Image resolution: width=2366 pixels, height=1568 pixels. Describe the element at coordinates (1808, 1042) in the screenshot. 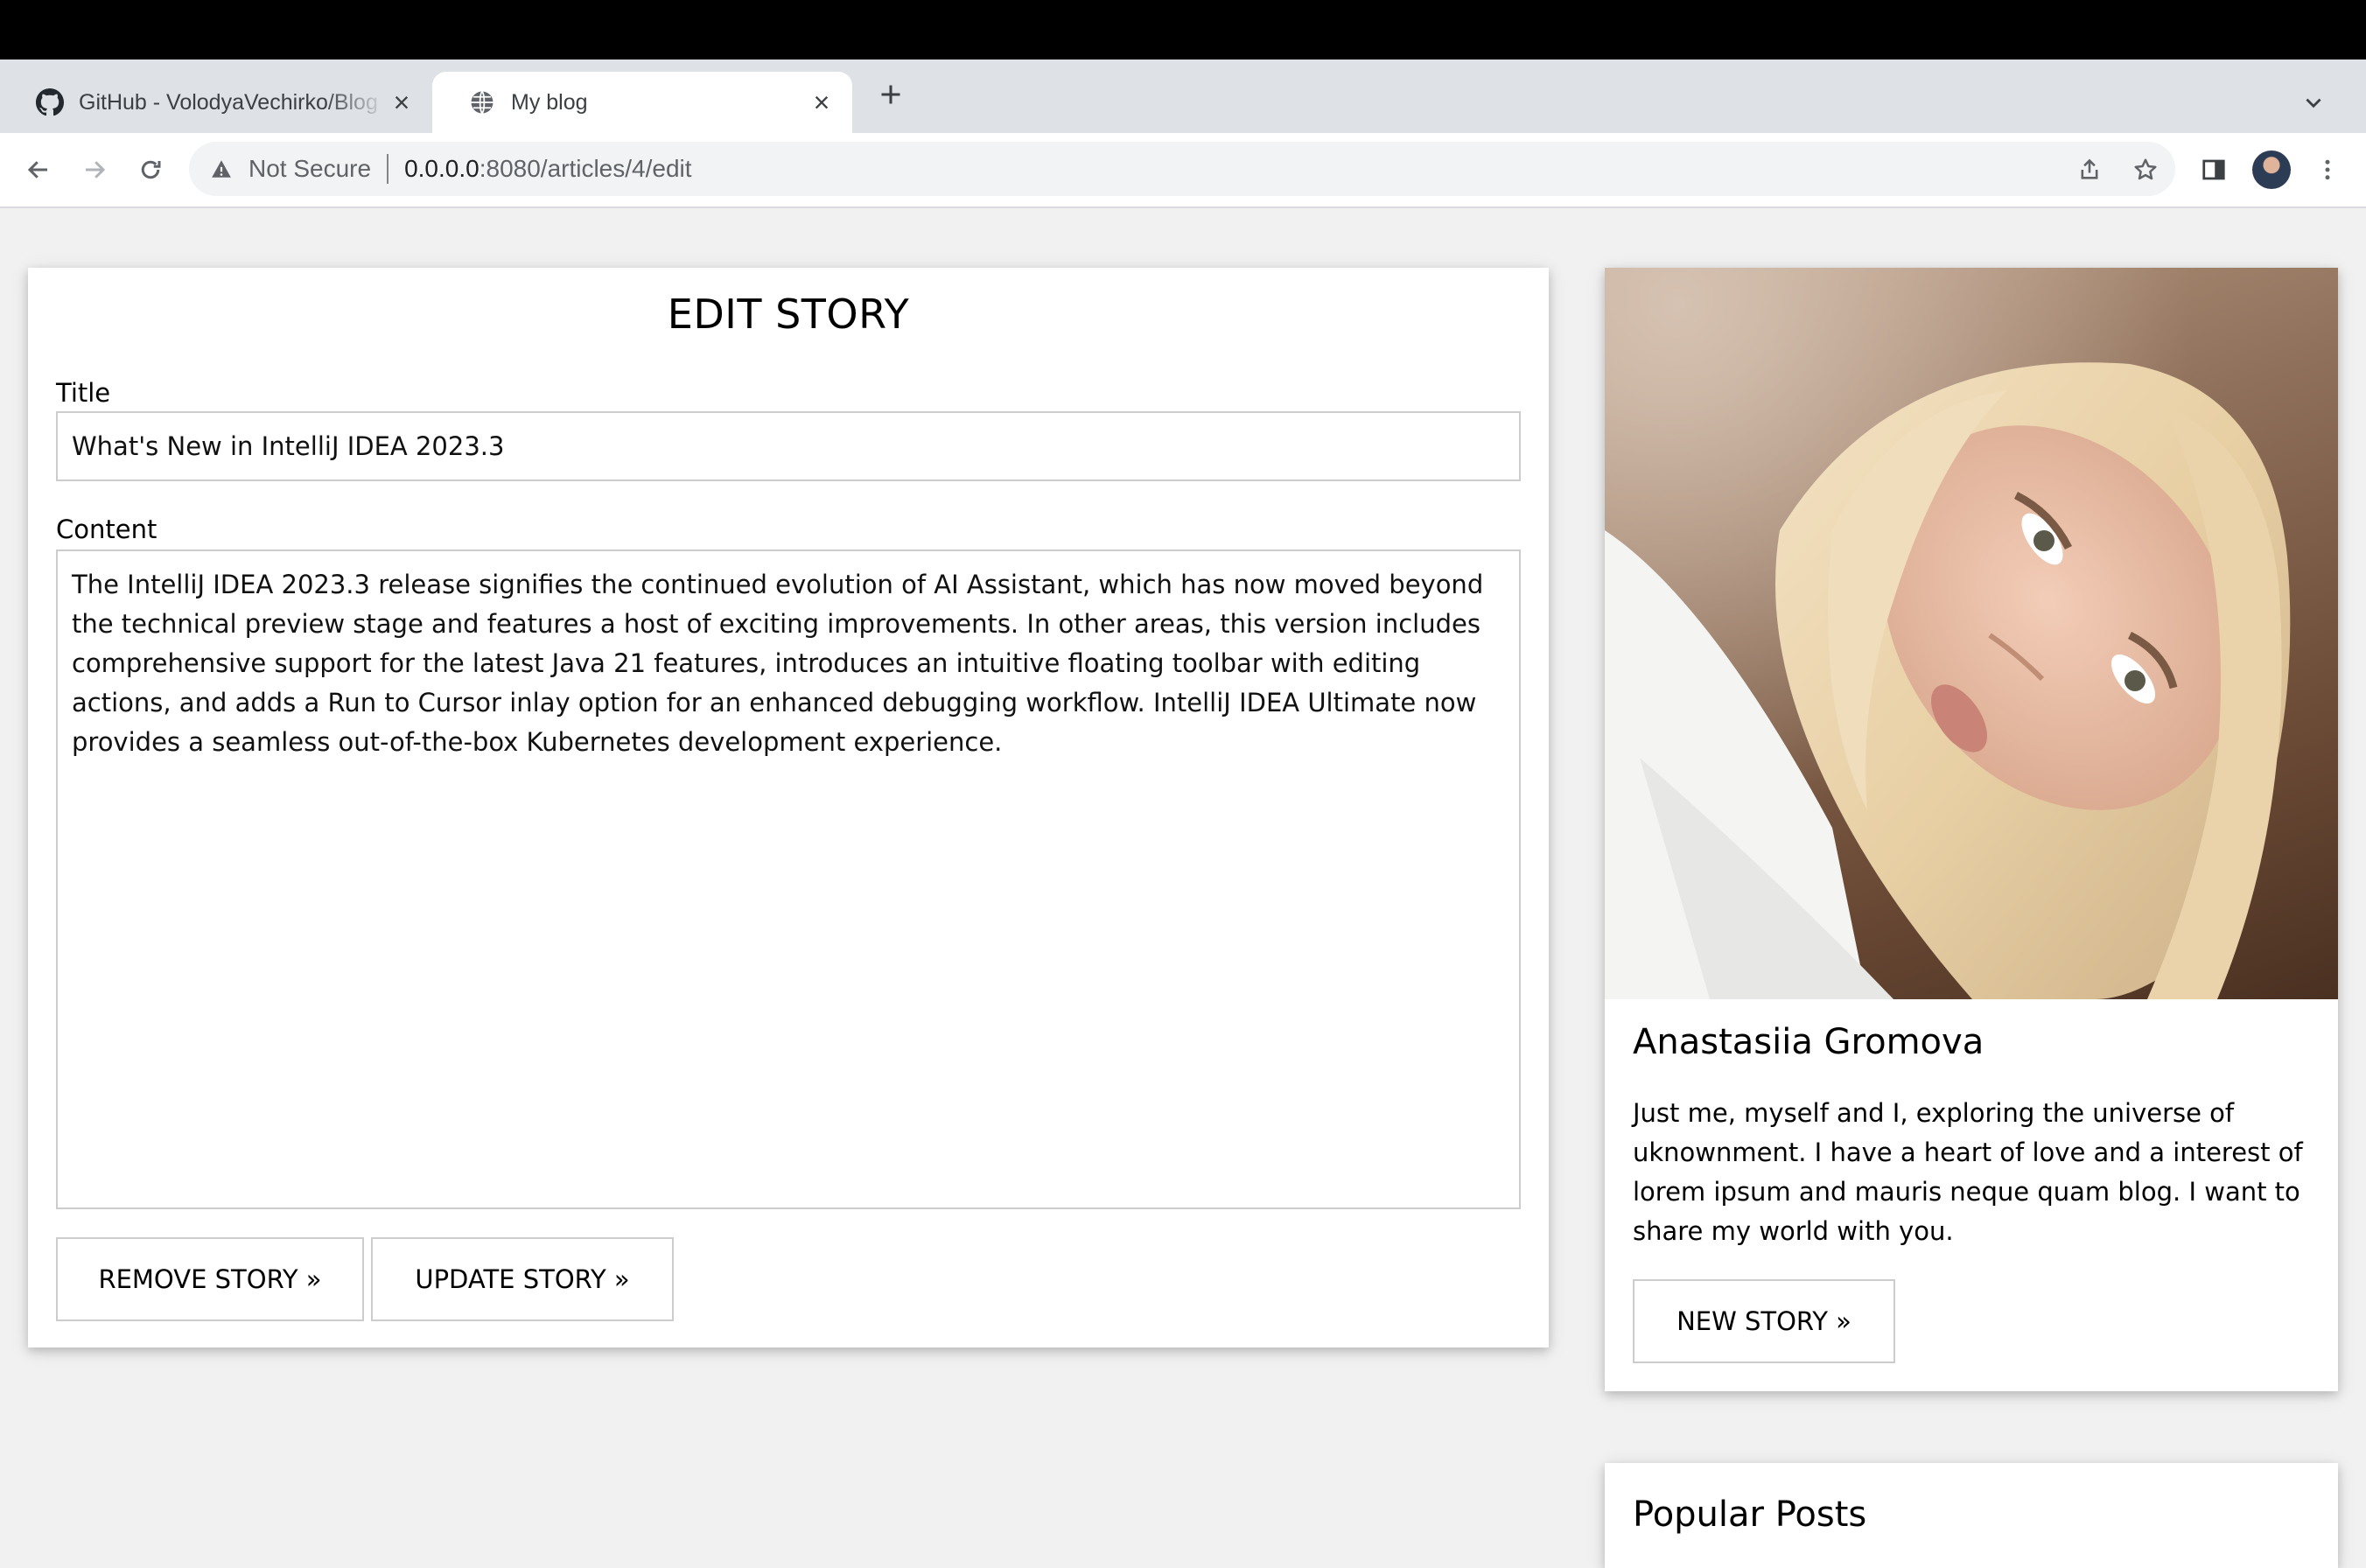

I see `profile-name: Anastasiia Gromova` at that location.